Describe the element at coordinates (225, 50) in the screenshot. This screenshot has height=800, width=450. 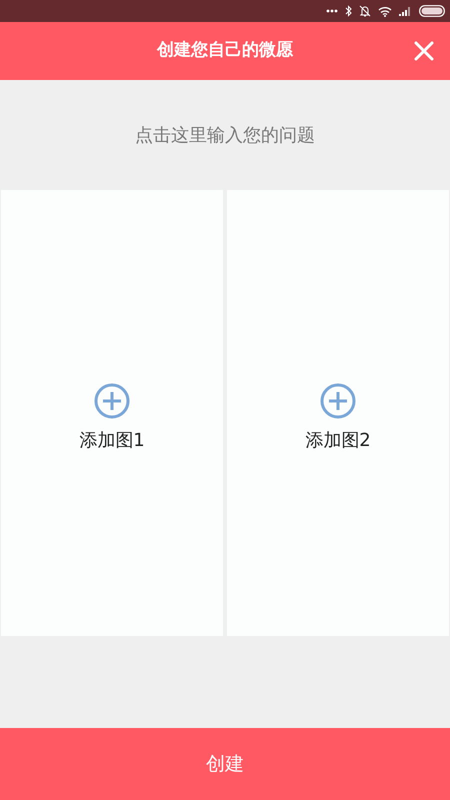
I see `header-title: 创建您自己的微愿` at that location.